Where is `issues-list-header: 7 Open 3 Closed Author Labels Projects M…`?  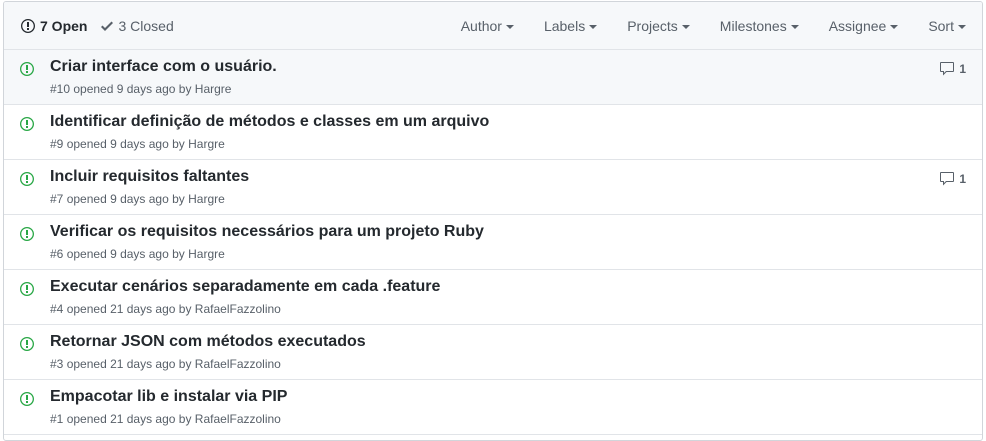
issues-list-header: 7 Open 3 Closed Author Labels Projects M… is located at coordinates (493, 26).